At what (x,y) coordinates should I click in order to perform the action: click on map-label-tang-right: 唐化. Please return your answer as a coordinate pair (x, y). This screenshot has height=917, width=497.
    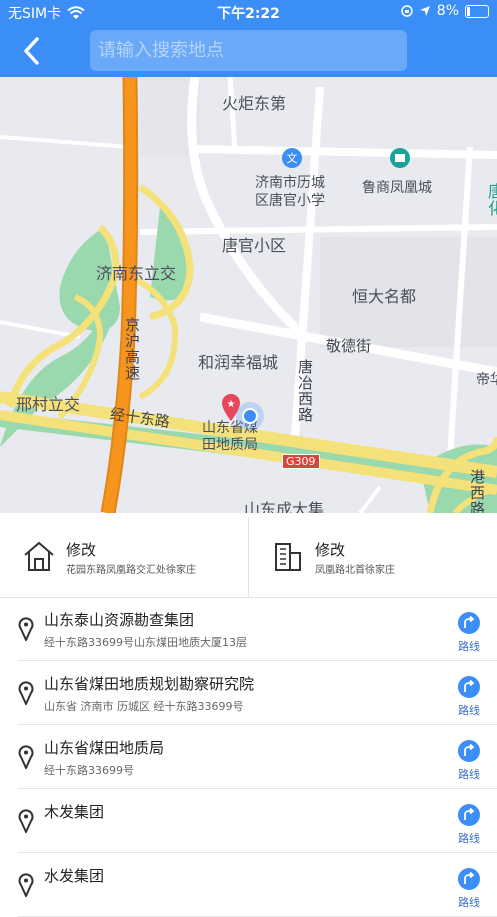
    Looking at the image, I should click on (491, 200).